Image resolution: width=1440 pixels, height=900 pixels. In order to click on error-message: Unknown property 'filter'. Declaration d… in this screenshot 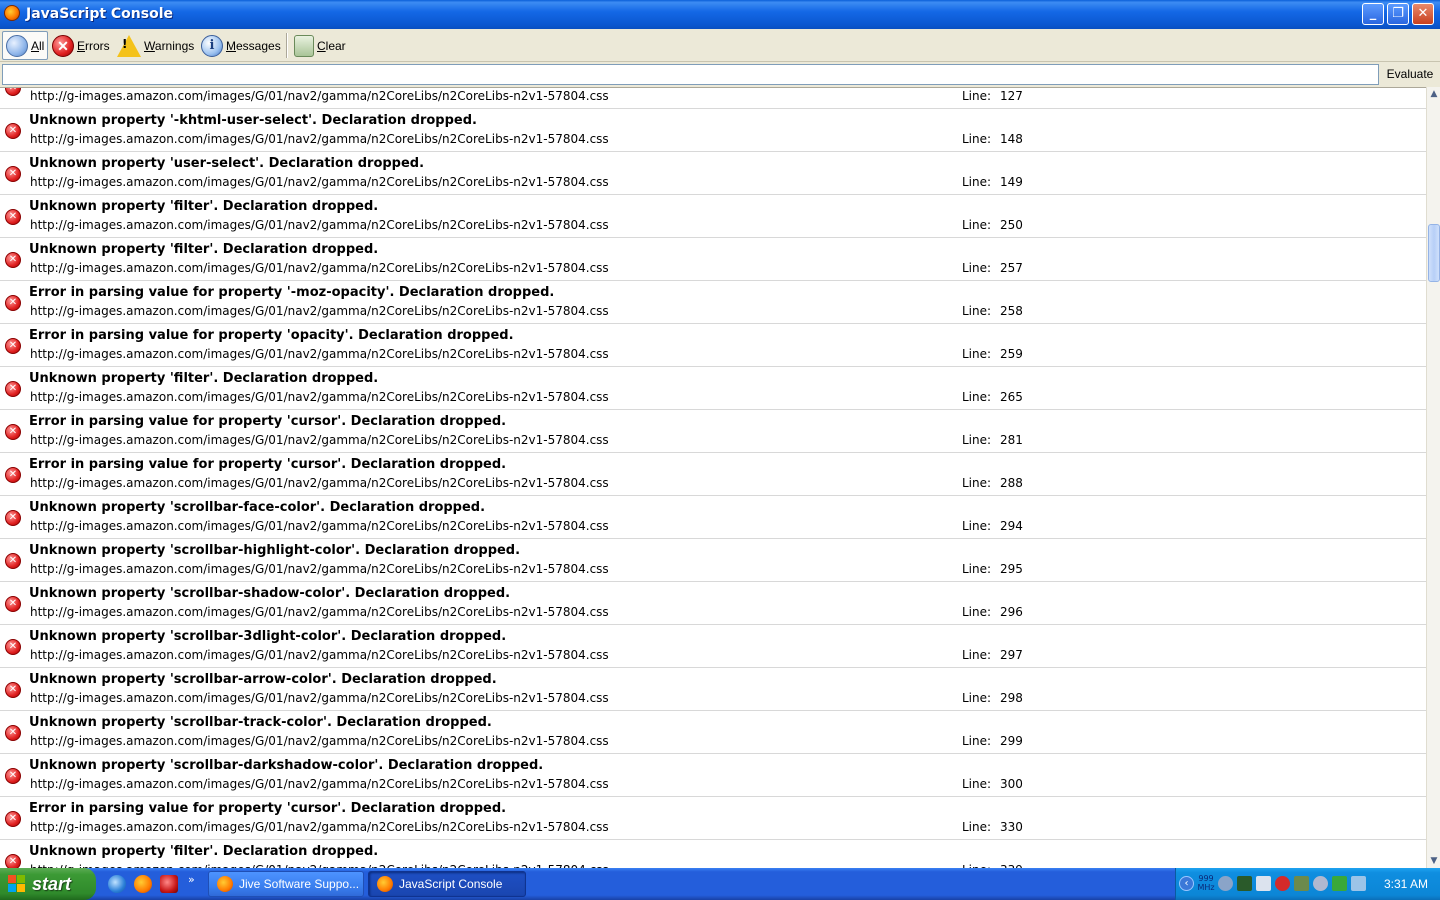, I will do `click(204, 249)`.